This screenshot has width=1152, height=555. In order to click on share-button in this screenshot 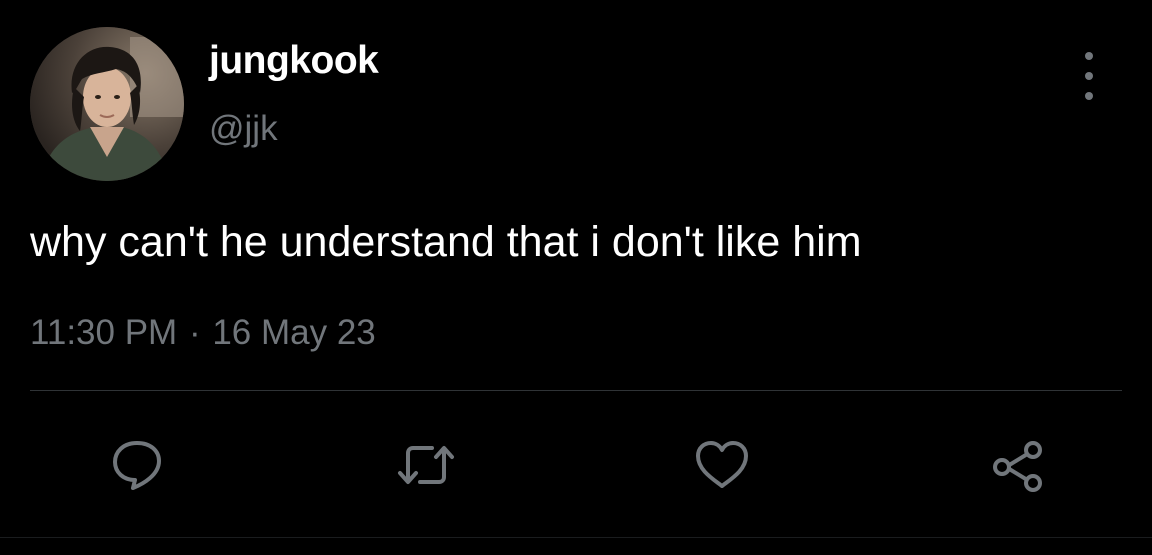, I will do `click(1018, 465)`.